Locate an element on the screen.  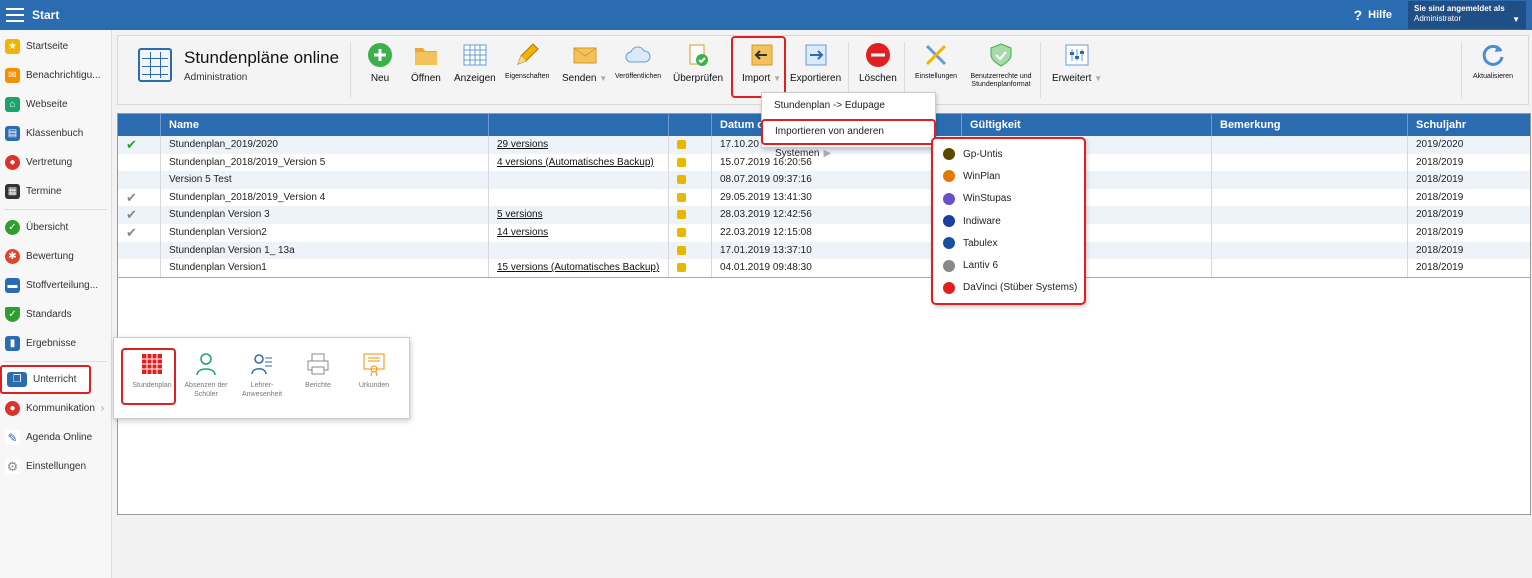
erweitert-label: Erweitert ▼ is located at coordinates (1077, 78).